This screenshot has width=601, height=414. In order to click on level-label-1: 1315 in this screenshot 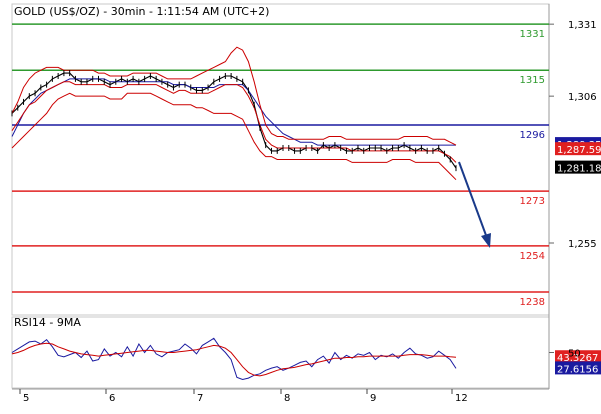, I will do `click(532, 80)`.